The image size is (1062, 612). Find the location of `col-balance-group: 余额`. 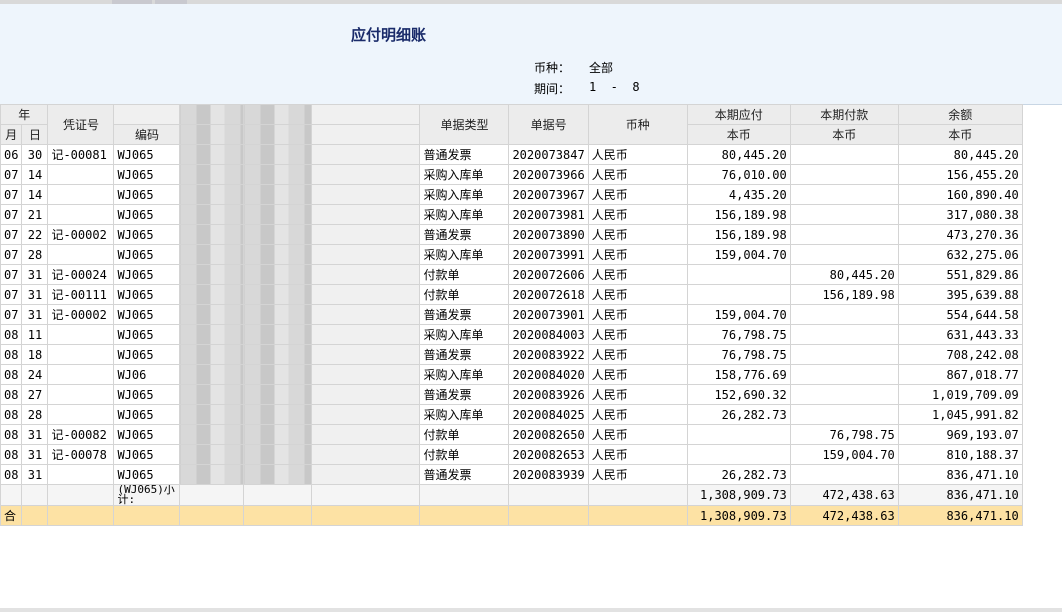

col-balance-group: 余额 is located at coordinates (960, 114).